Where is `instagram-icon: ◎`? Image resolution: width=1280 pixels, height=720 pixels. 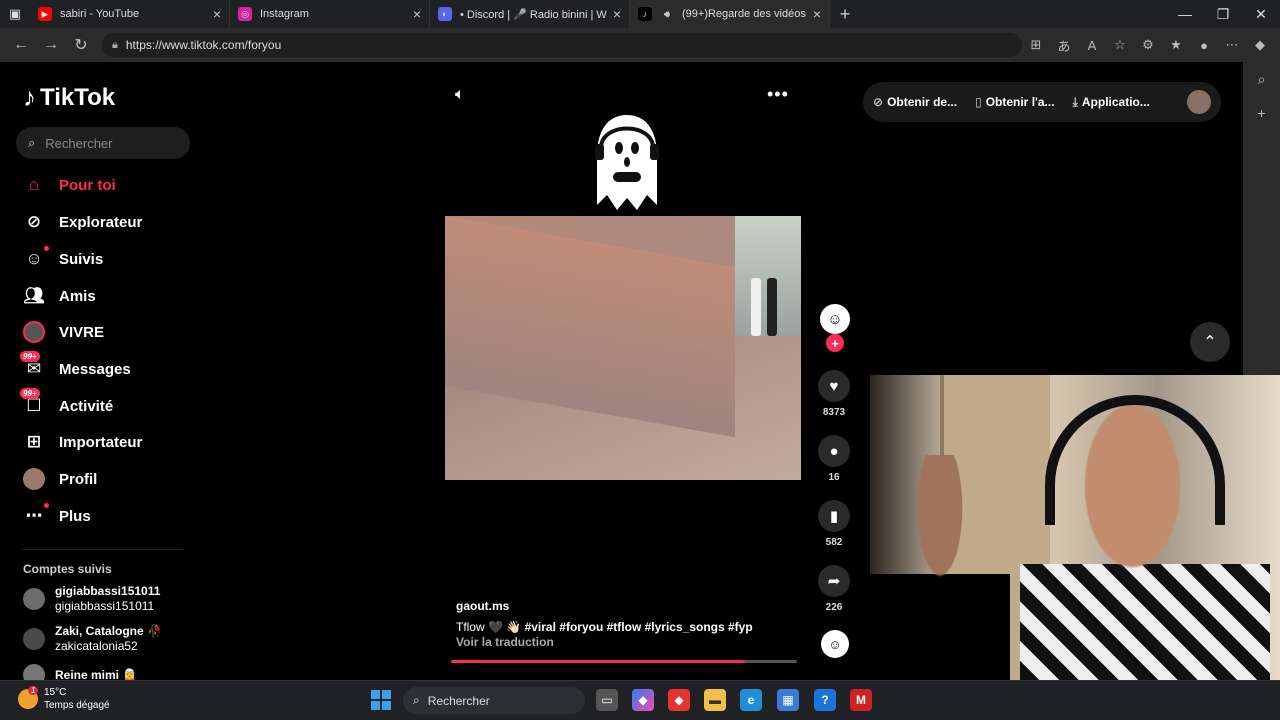
instagram-icon: ◎ is located at coordinates (245, 14).